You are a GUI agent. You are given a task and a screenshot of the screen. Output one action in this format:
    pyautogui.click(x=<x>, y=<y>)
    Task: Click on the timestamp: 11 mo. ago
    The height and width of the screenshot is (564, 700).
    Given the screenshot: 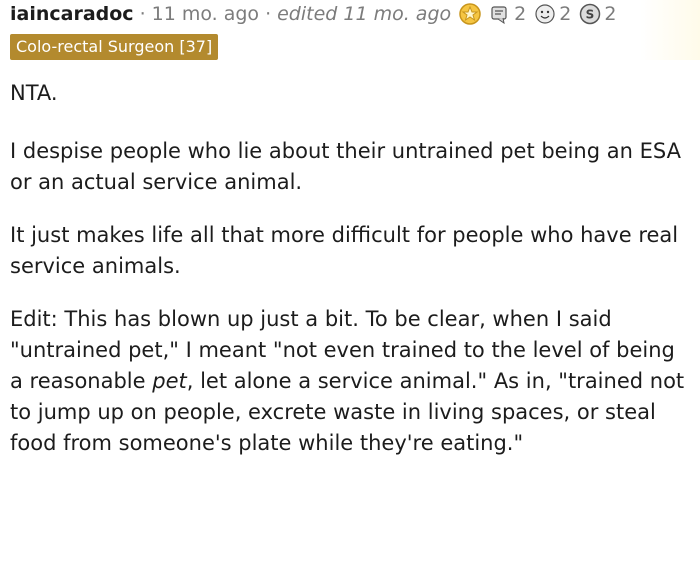 What is the action you would take?
    pyautogui.click(x=205, y=14)
    